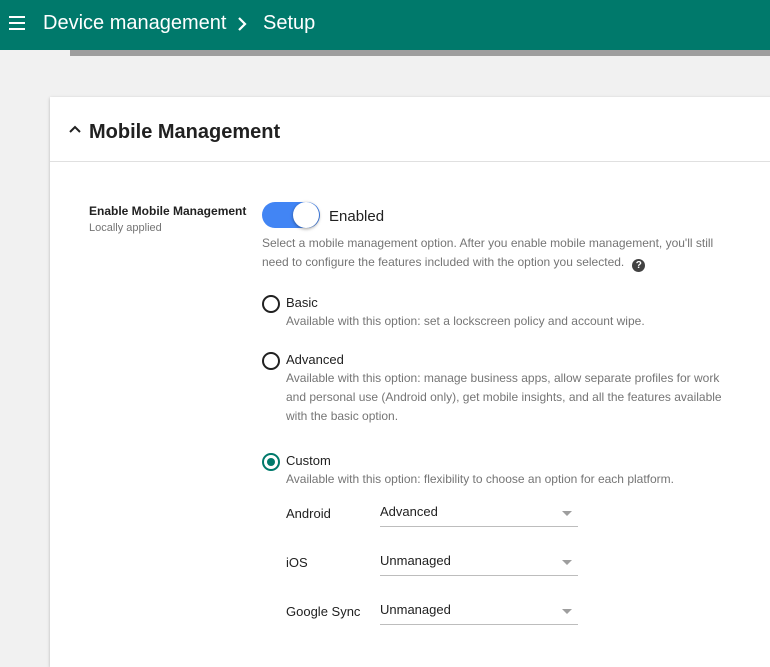 Image resolution: width=770 pixels, height=667 pixels. I want to click on setting-sublabel: Locally applied, so click(125, 228).